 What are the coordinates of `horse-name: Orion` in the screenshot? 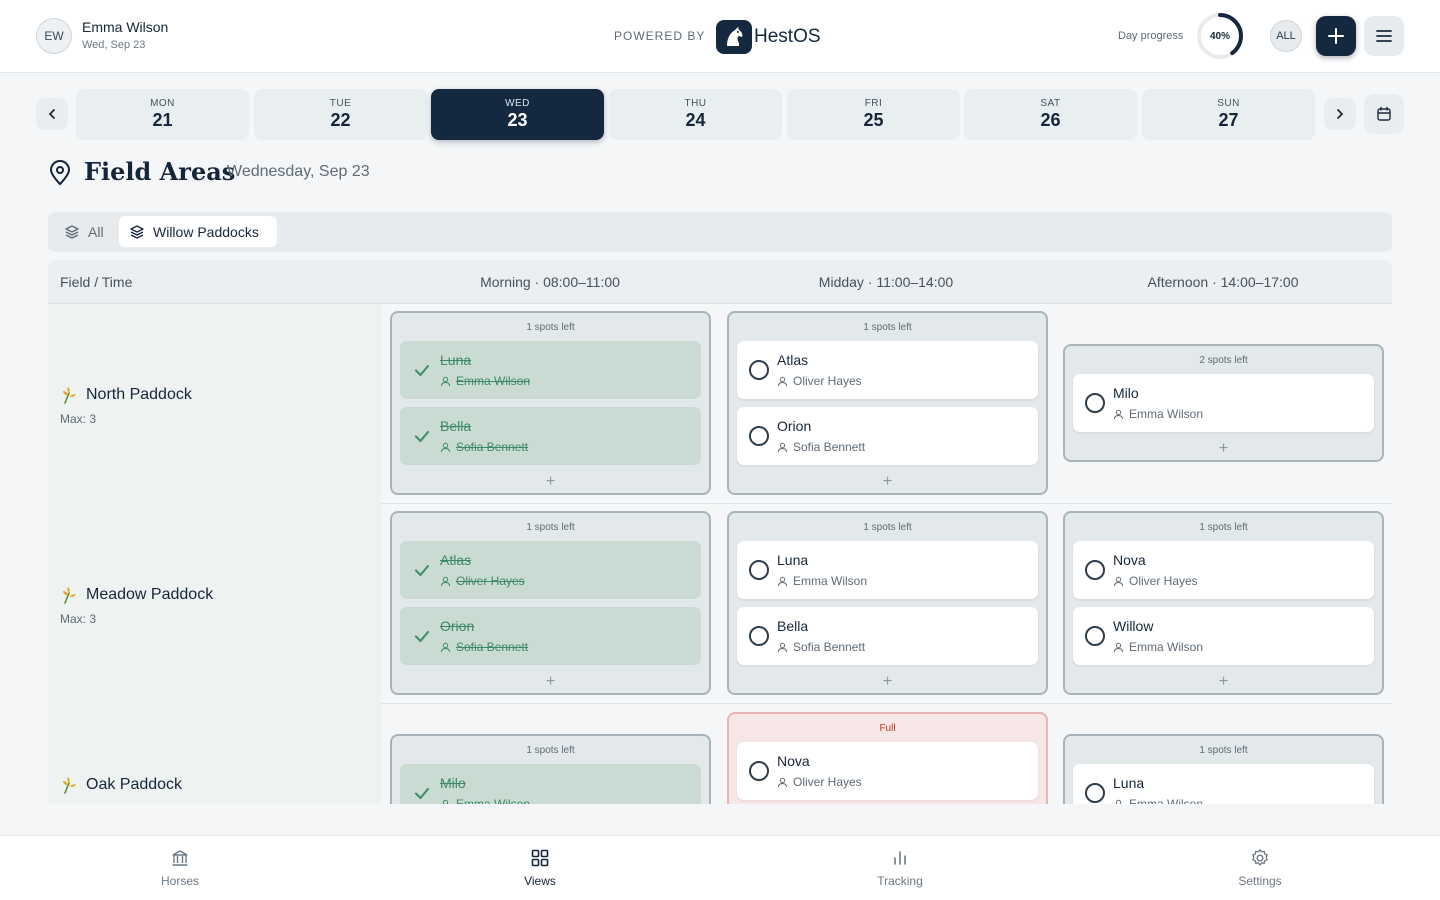 It's located at (457, 626).